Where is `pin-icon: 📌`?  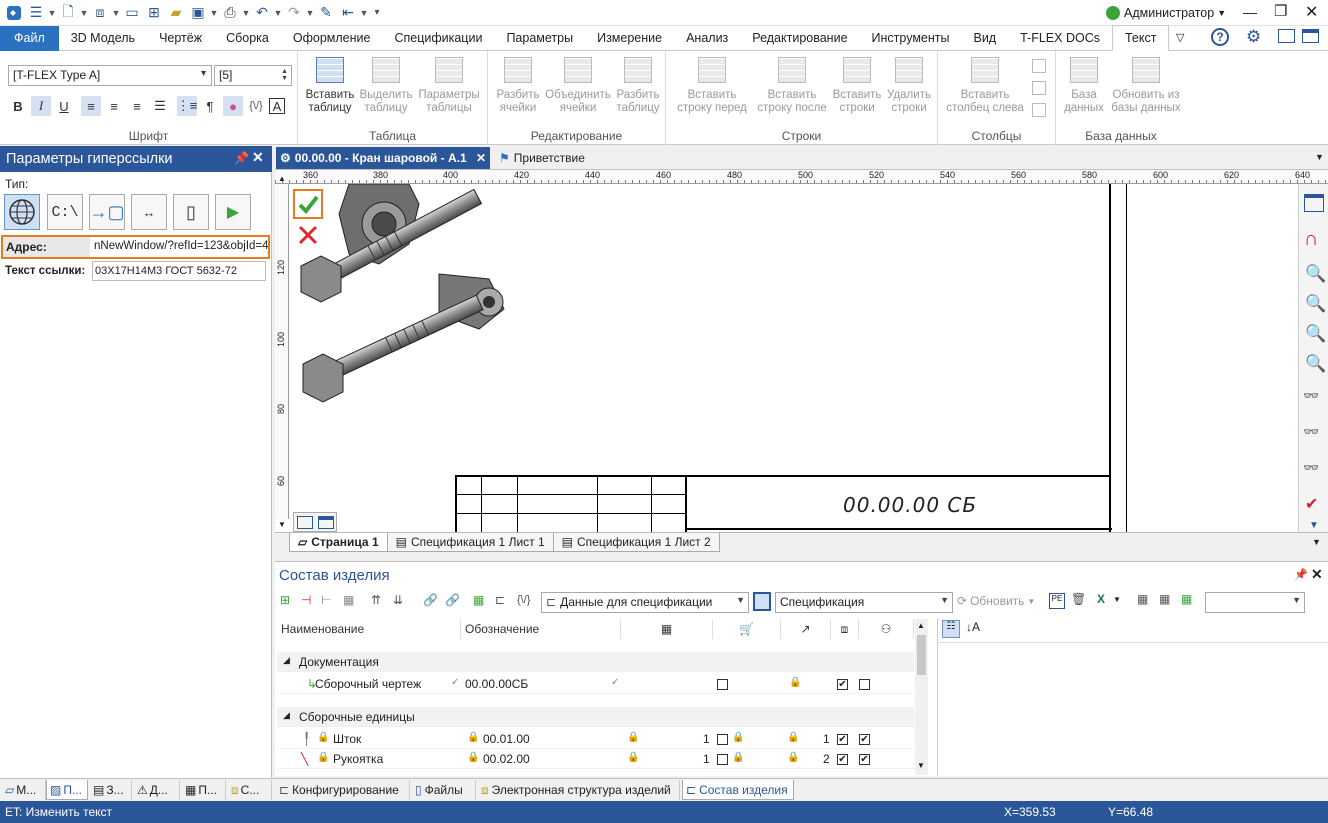
pin-icon: 📌 is located at coordinates (241, 158).